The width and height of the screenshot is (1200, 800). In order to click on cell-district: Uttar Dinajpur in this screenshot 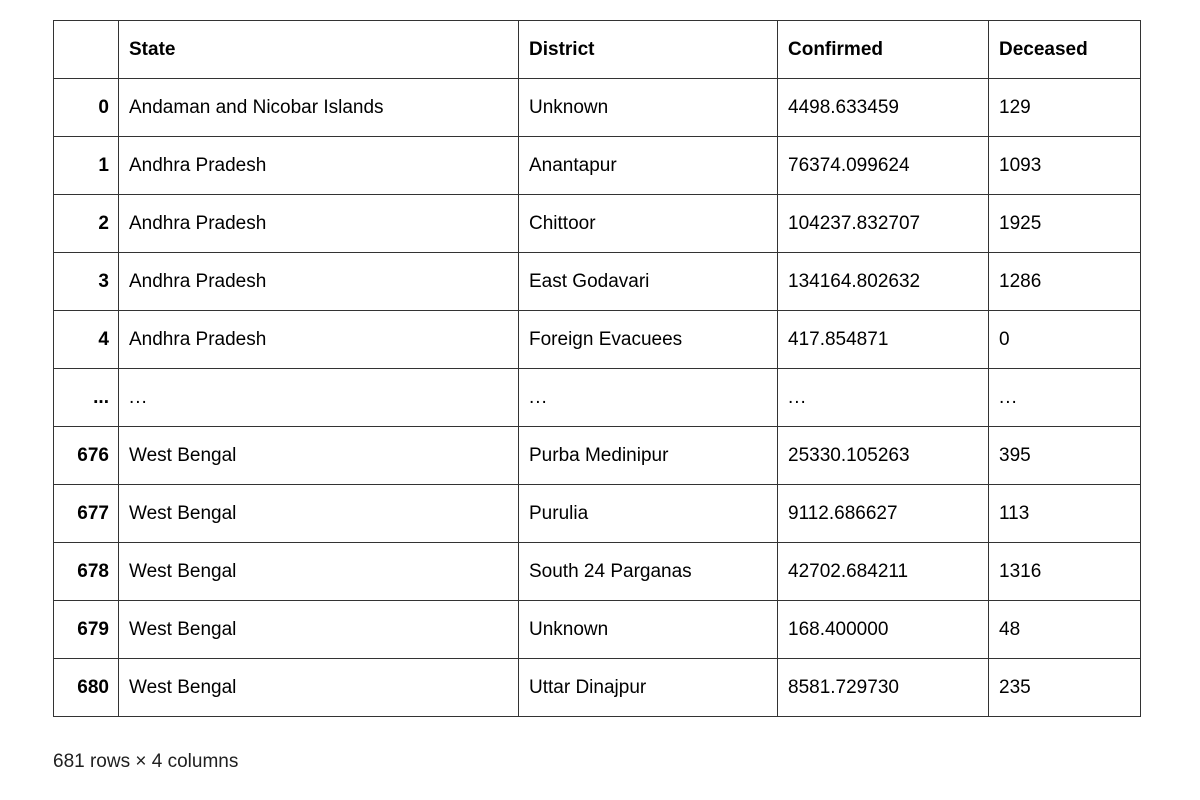, I will do `click(648, 687)`.